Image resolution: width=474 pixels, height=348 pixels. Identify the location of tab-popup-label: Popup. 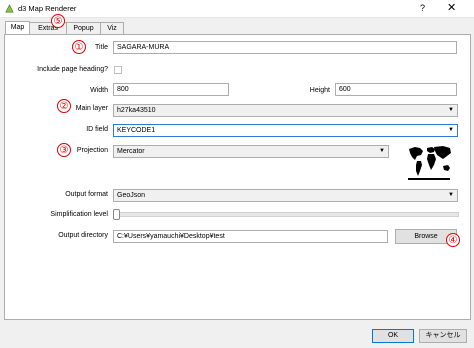
(83, 28).